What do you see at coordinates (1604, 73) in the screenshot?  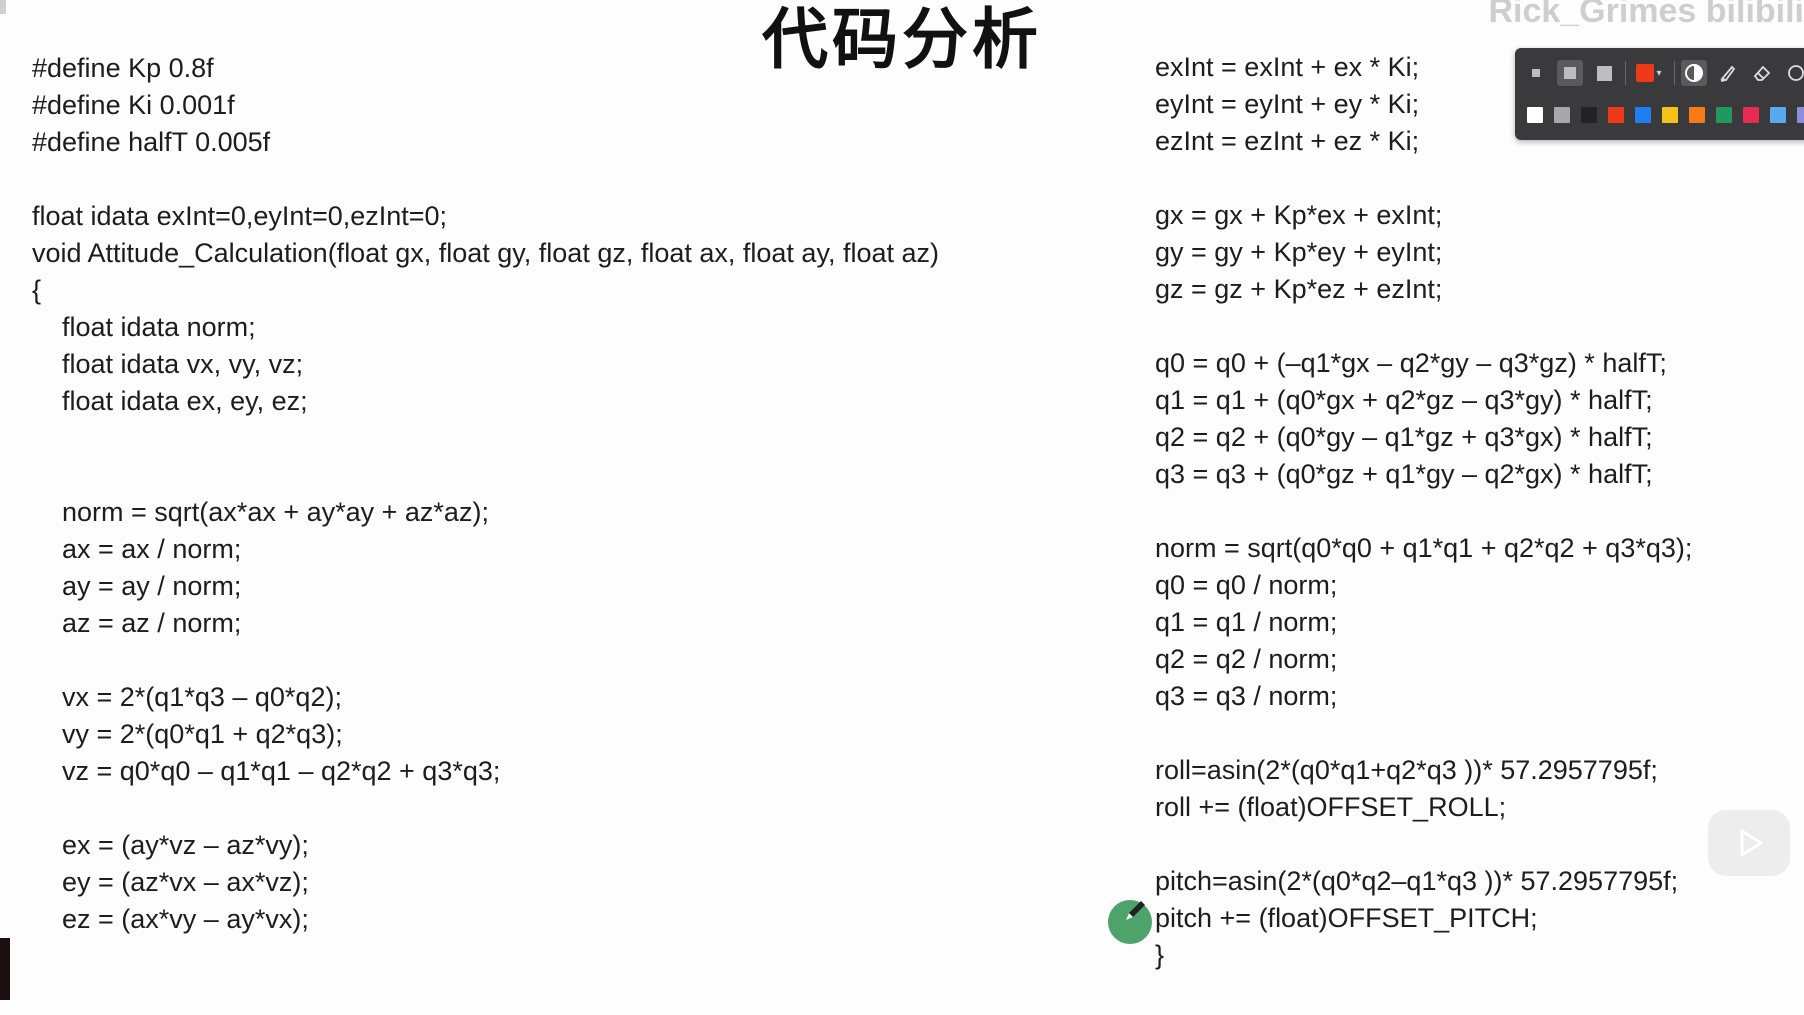 I see `large-square-icon` at bounding box center [1604, 73].